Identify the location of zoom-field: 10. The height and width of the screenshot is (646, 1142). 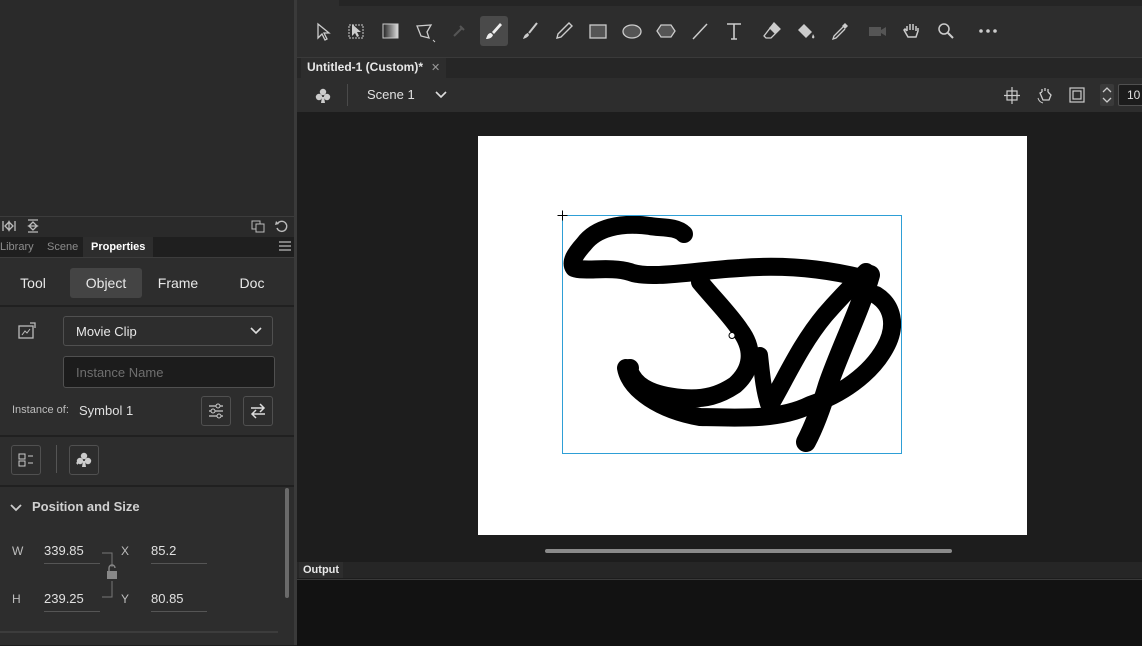
(1130, 95).